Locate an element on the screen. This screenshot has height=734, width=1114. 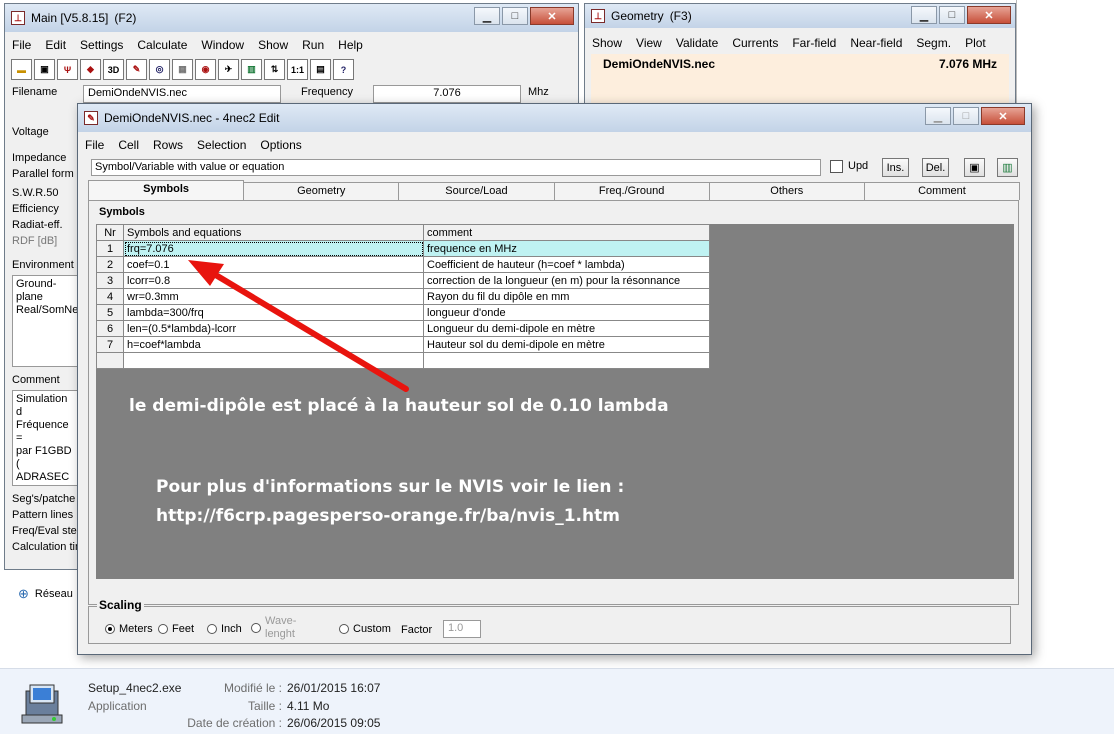
view-3d-label: 3D is located at coordinates (113, 69).